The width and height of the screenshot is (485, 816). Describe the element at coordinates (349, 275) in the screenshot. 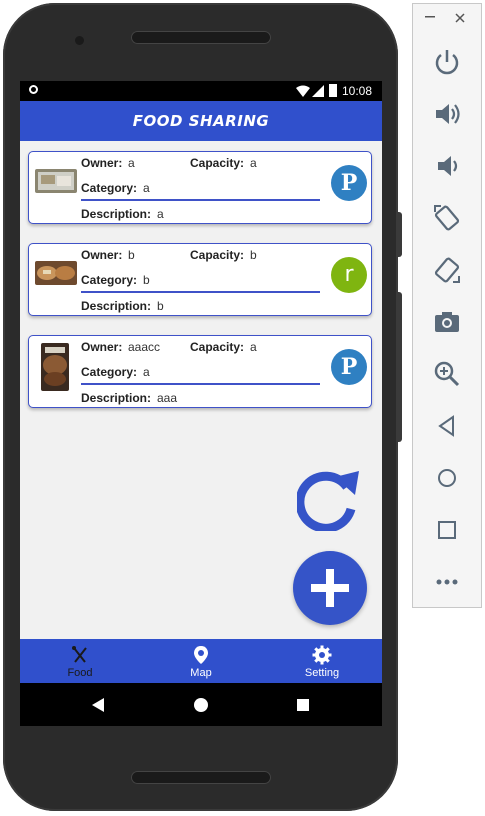

I see `owner-avatar: r` at that location.